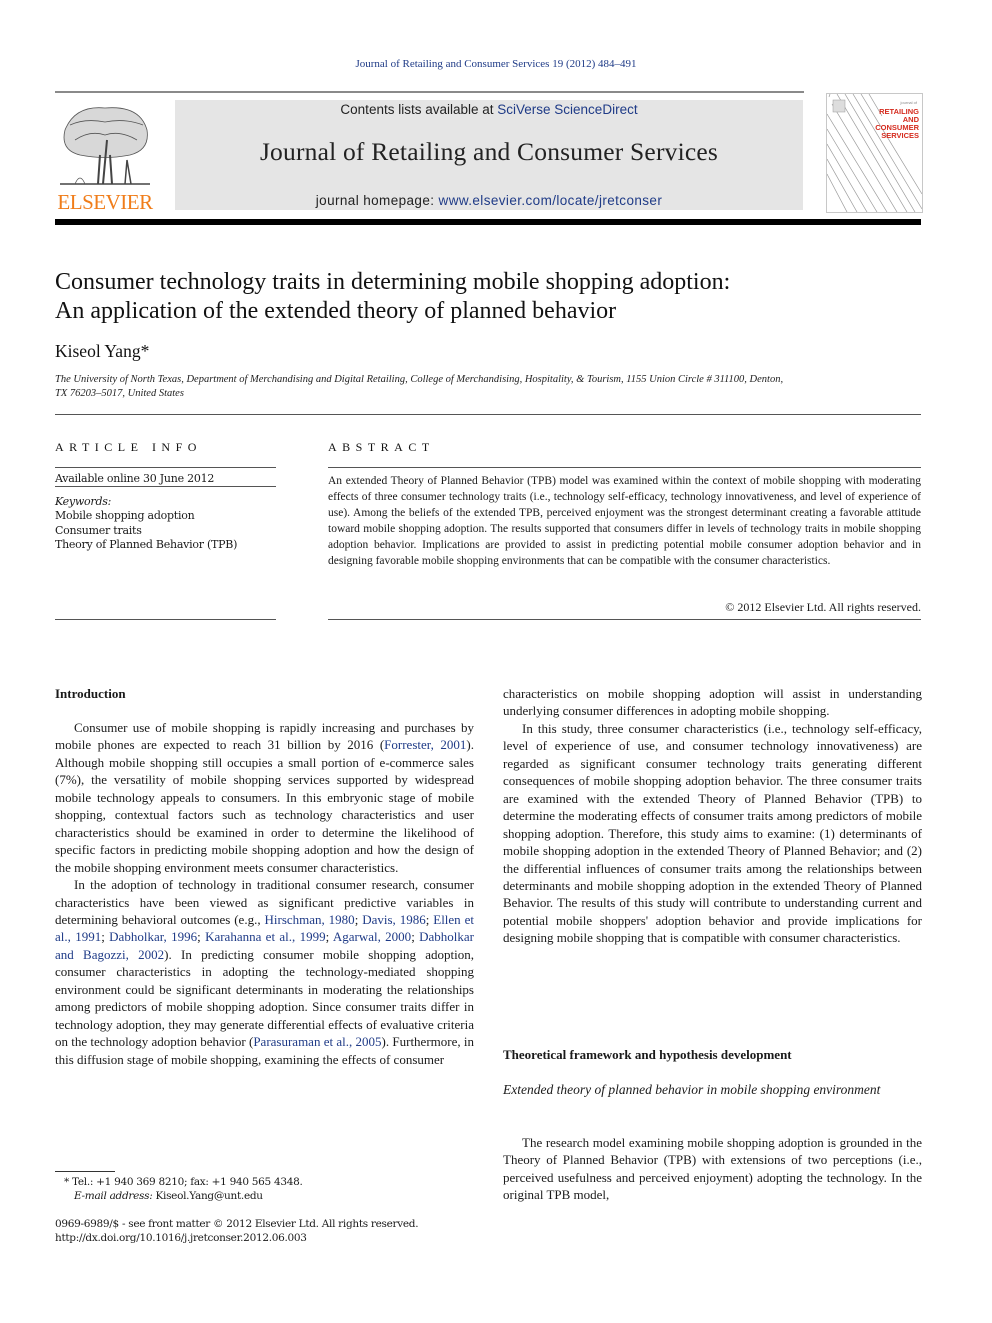 Image resolution: width=992 pixels, height=1323 pixels. What do you see at coordinates (135, 478) in the screenshot?
I see `available-online-date: Available online 30 June 2012` at bounding box center [135, 478].